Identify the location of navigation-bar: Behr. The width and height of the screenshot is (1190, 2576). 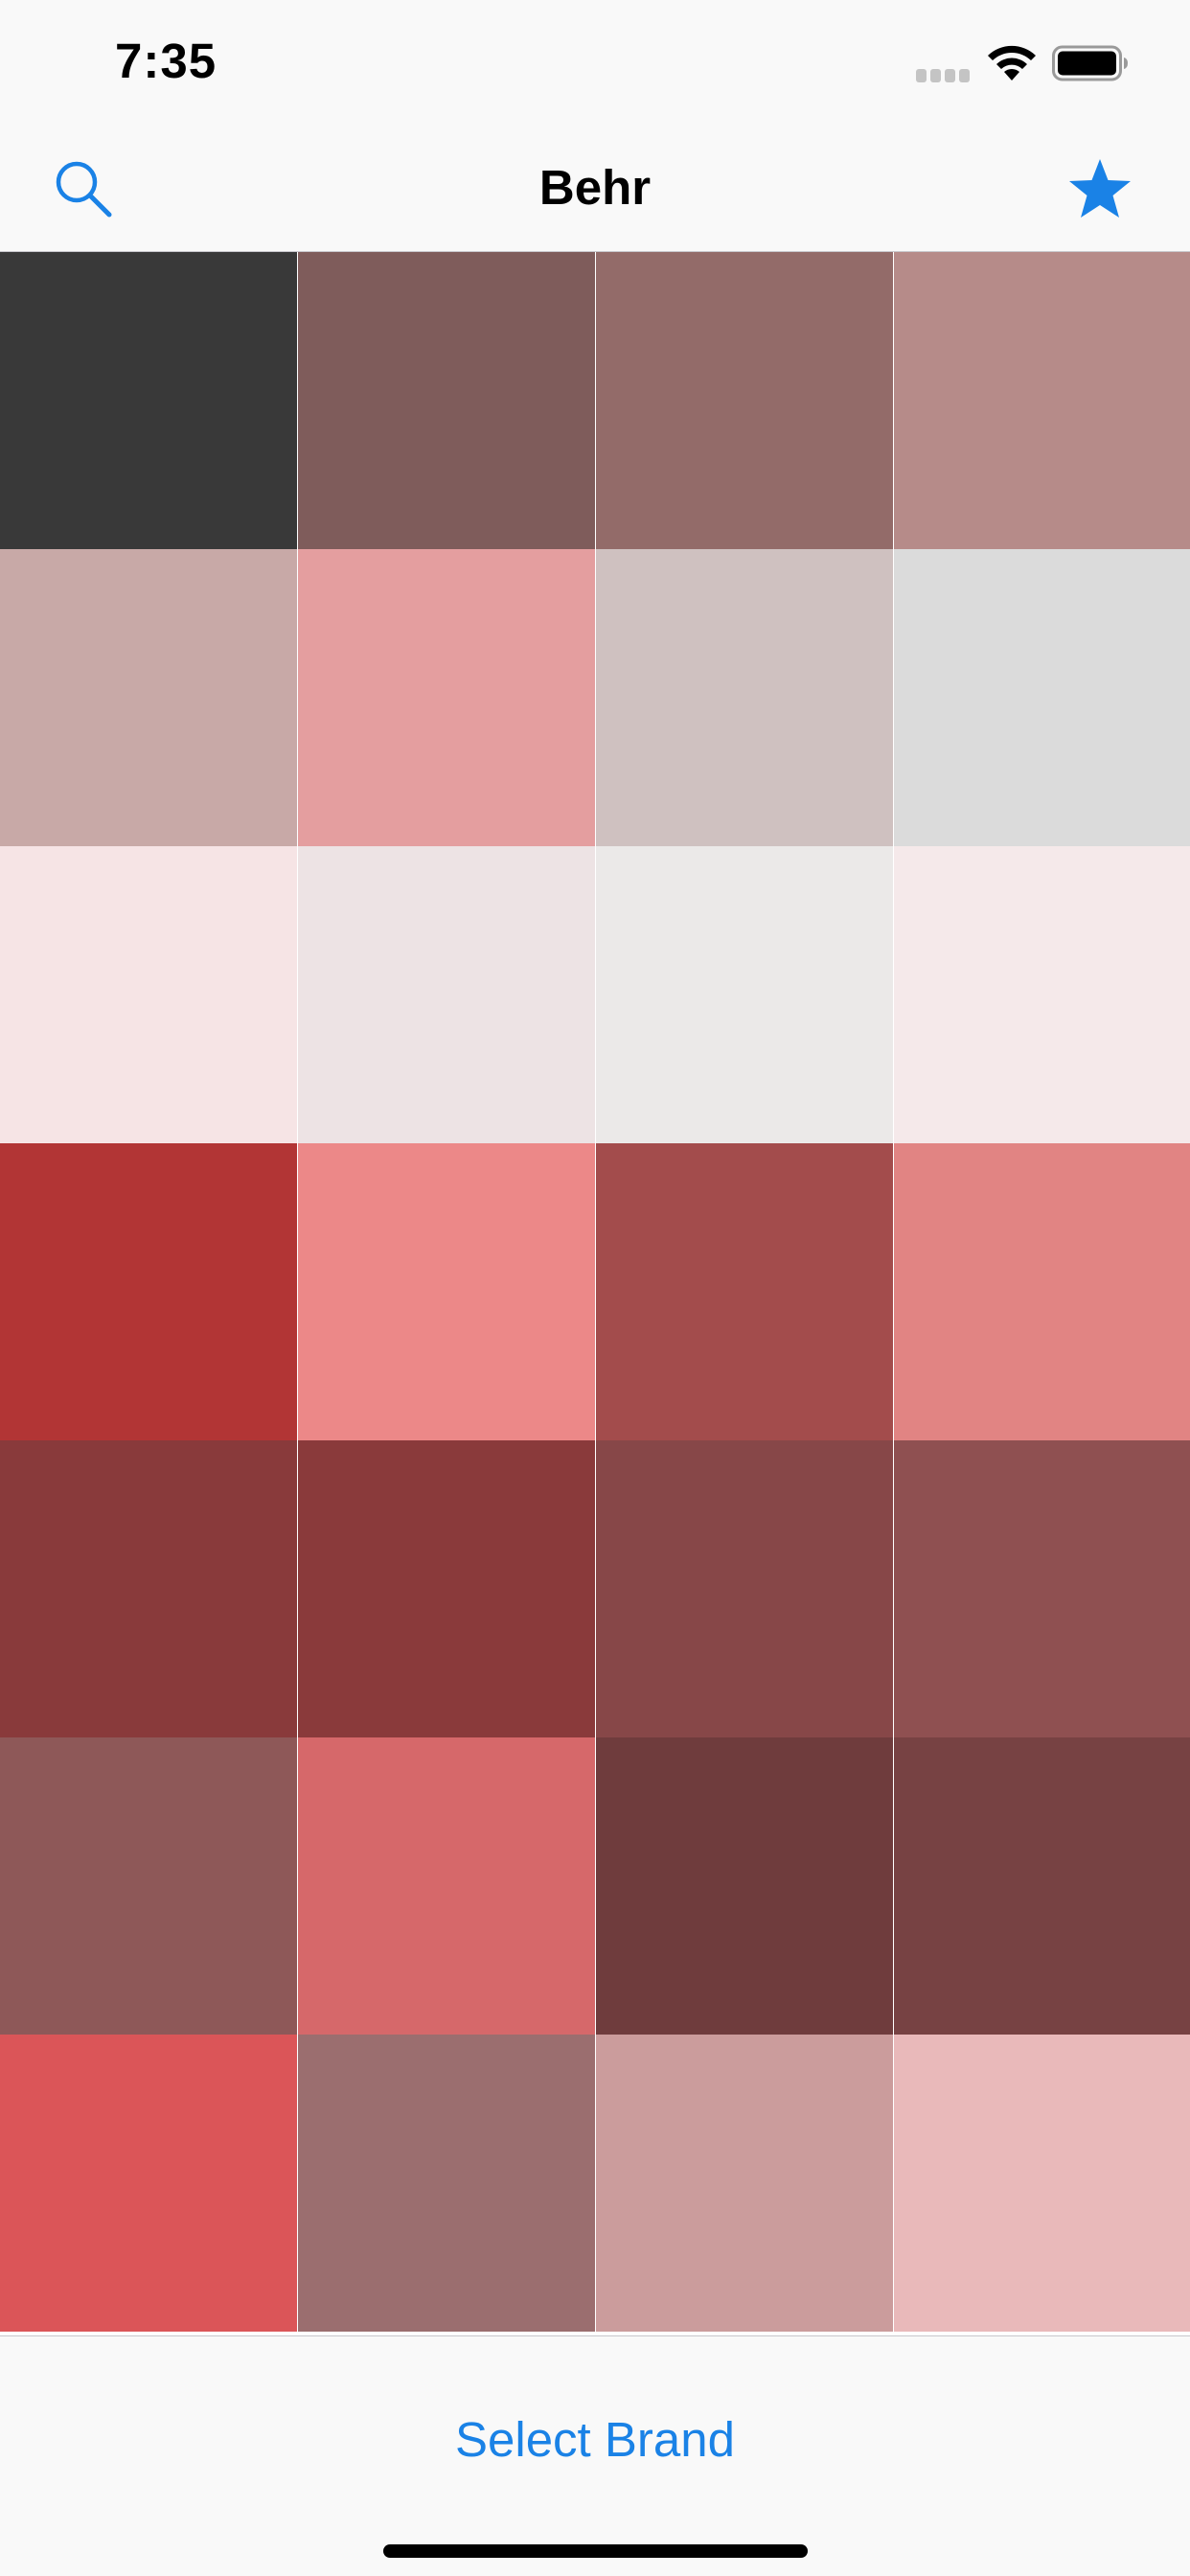
(595, 189).